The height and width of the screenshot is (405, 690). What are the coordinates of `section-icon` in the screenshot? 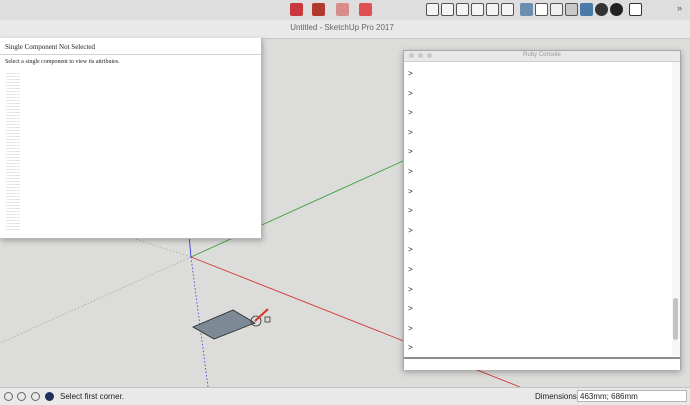 It's located at (635, 9).